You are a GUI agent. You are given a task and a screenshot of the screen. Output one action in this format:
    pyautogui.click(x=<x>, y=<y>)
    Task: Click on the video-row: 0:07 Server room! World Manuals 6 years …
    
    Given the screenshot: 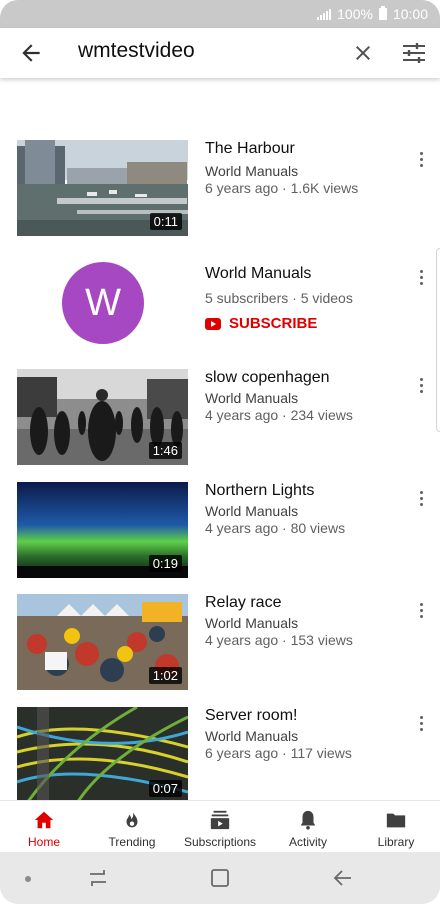 What is the action you would take?
    pyautogui.click(x=220, y=753)
    